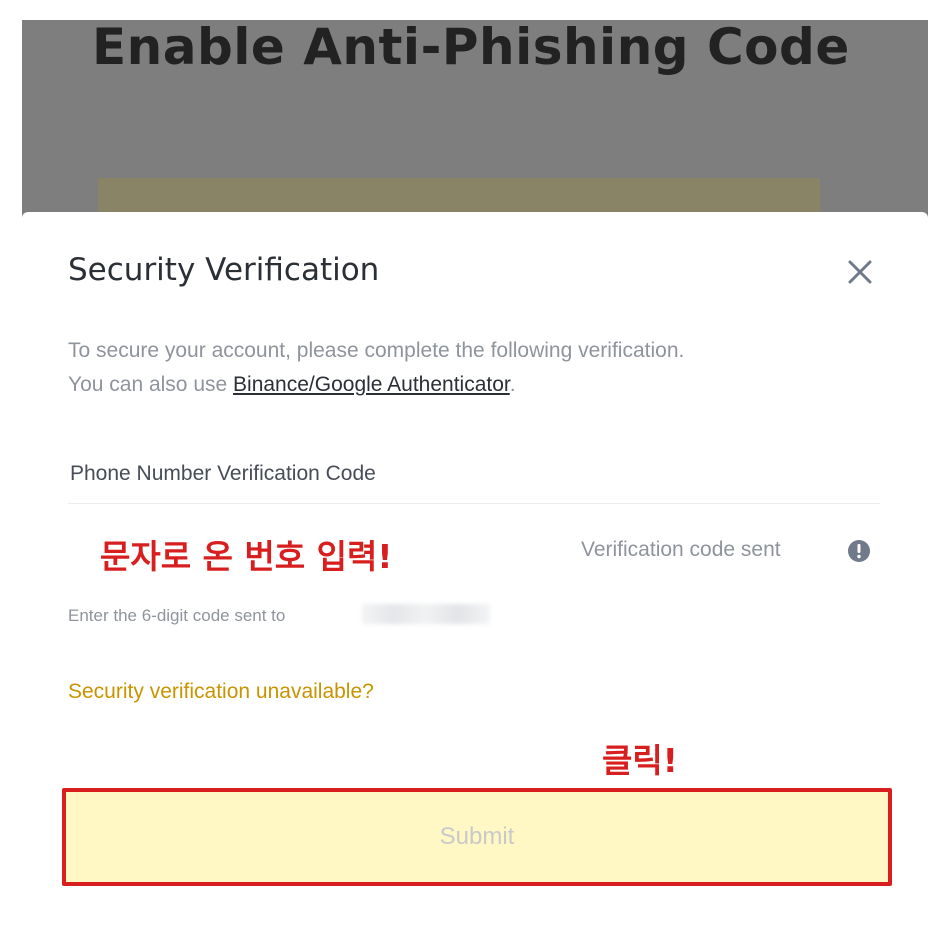 The image size is (948, 940). I want to click on phone-code-label: Phone Number Verification Code, so click(223, 473).